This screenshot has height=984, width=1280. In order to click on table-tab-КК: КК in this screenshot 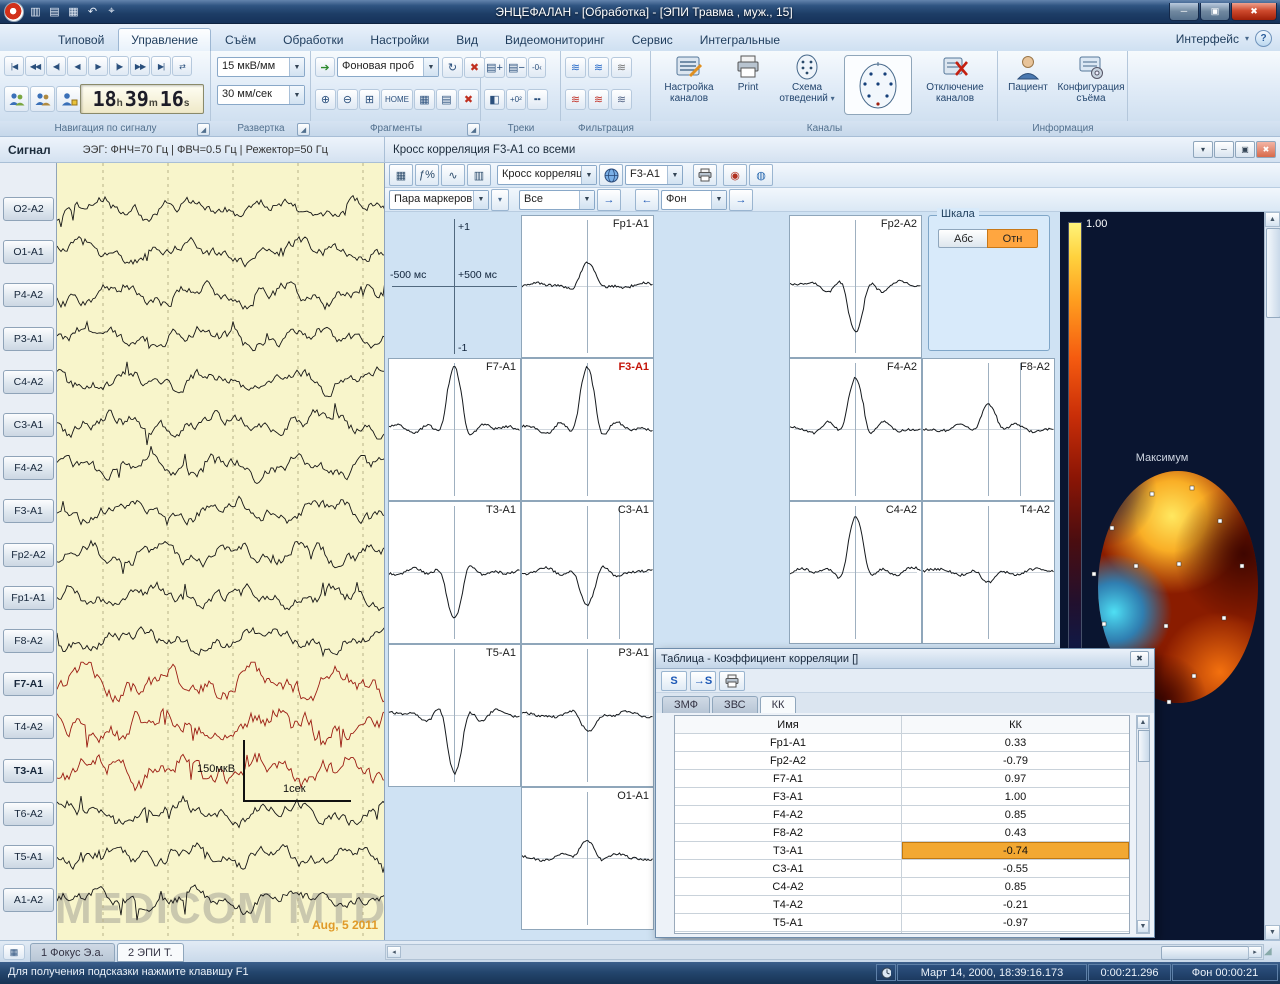, I will do `click(778, 704)`.